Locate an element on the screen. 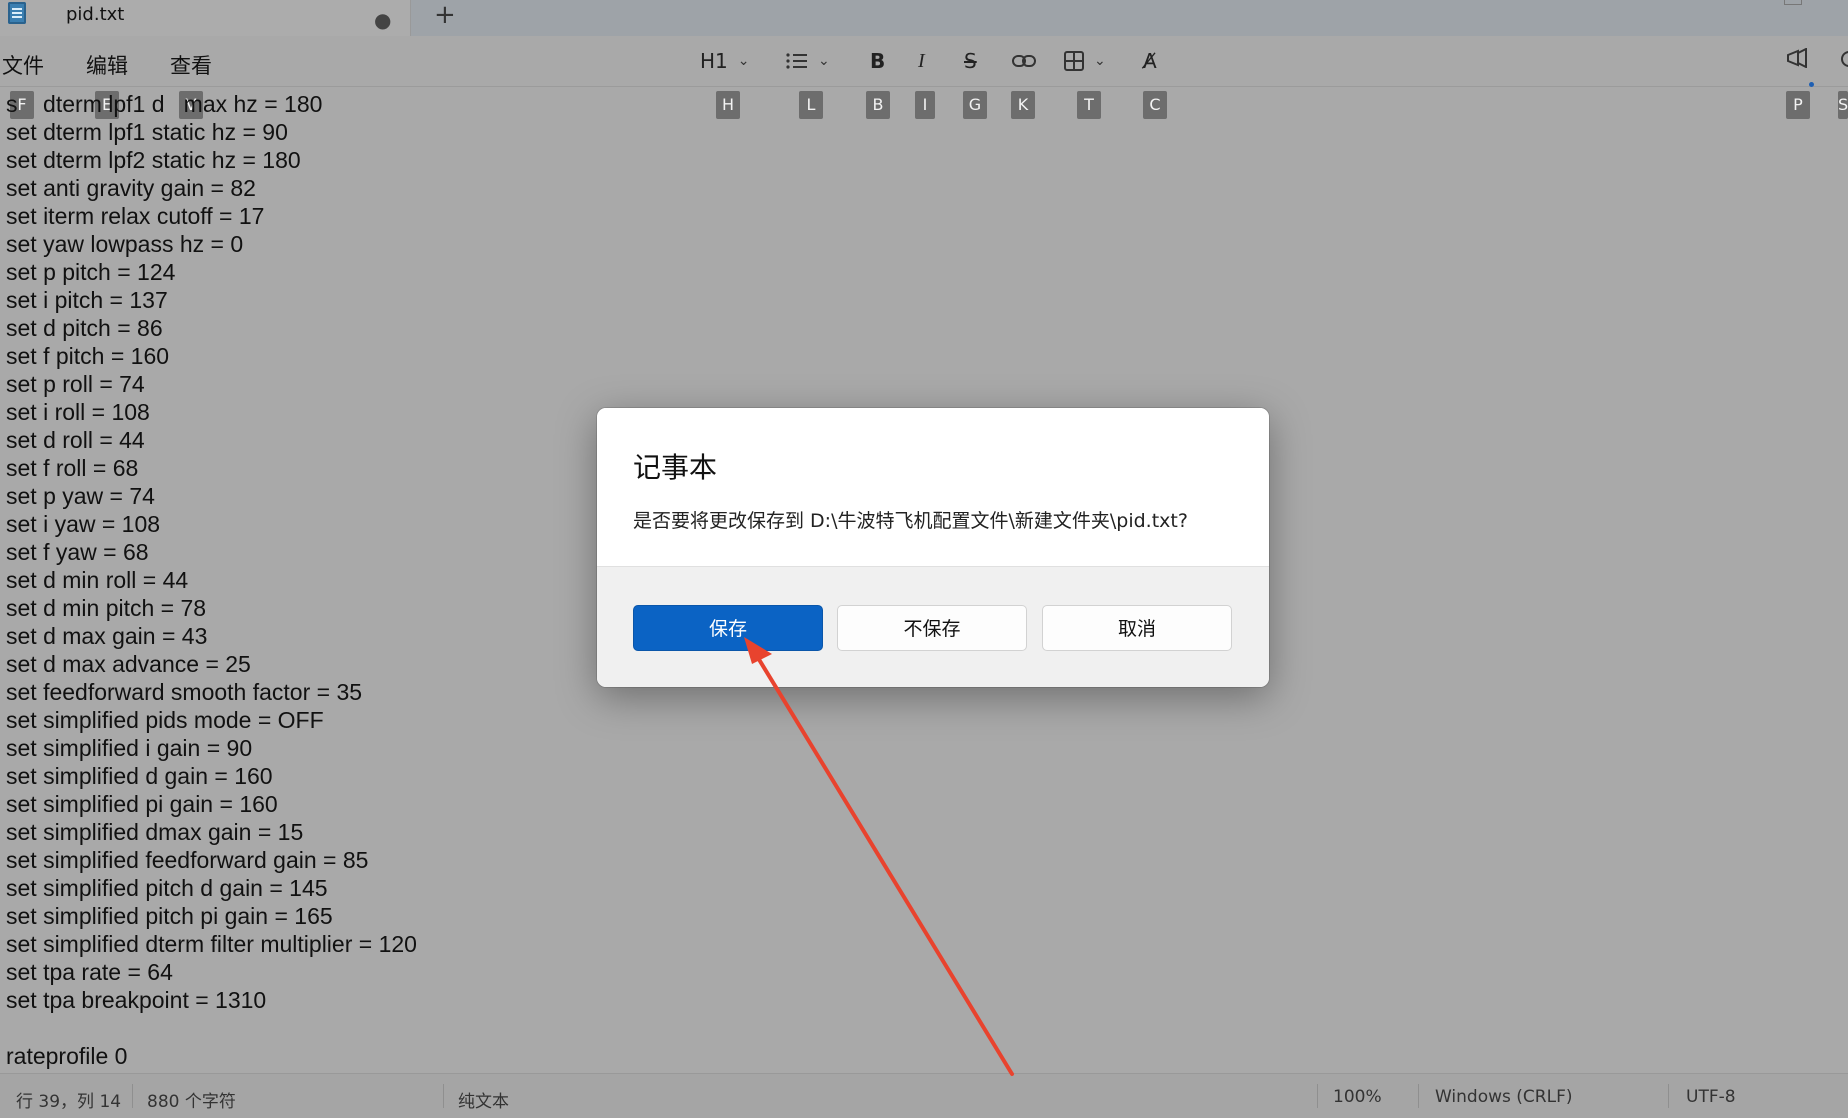 The height and width of the screenshot is (1118, 1848). dialog-message: 是否要将更改保存到 D:\牛波特飞机配置文件\新建文件夹\pid.txt? is located at coordinates (910, 521).